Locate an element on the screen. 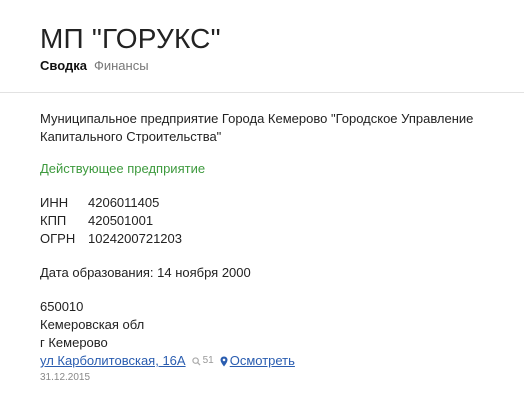 The width and height of the screenshot is (524, 411). page-header: МП "ГОРУКС" Сводка Финансы is located at coordinates (130, 47).